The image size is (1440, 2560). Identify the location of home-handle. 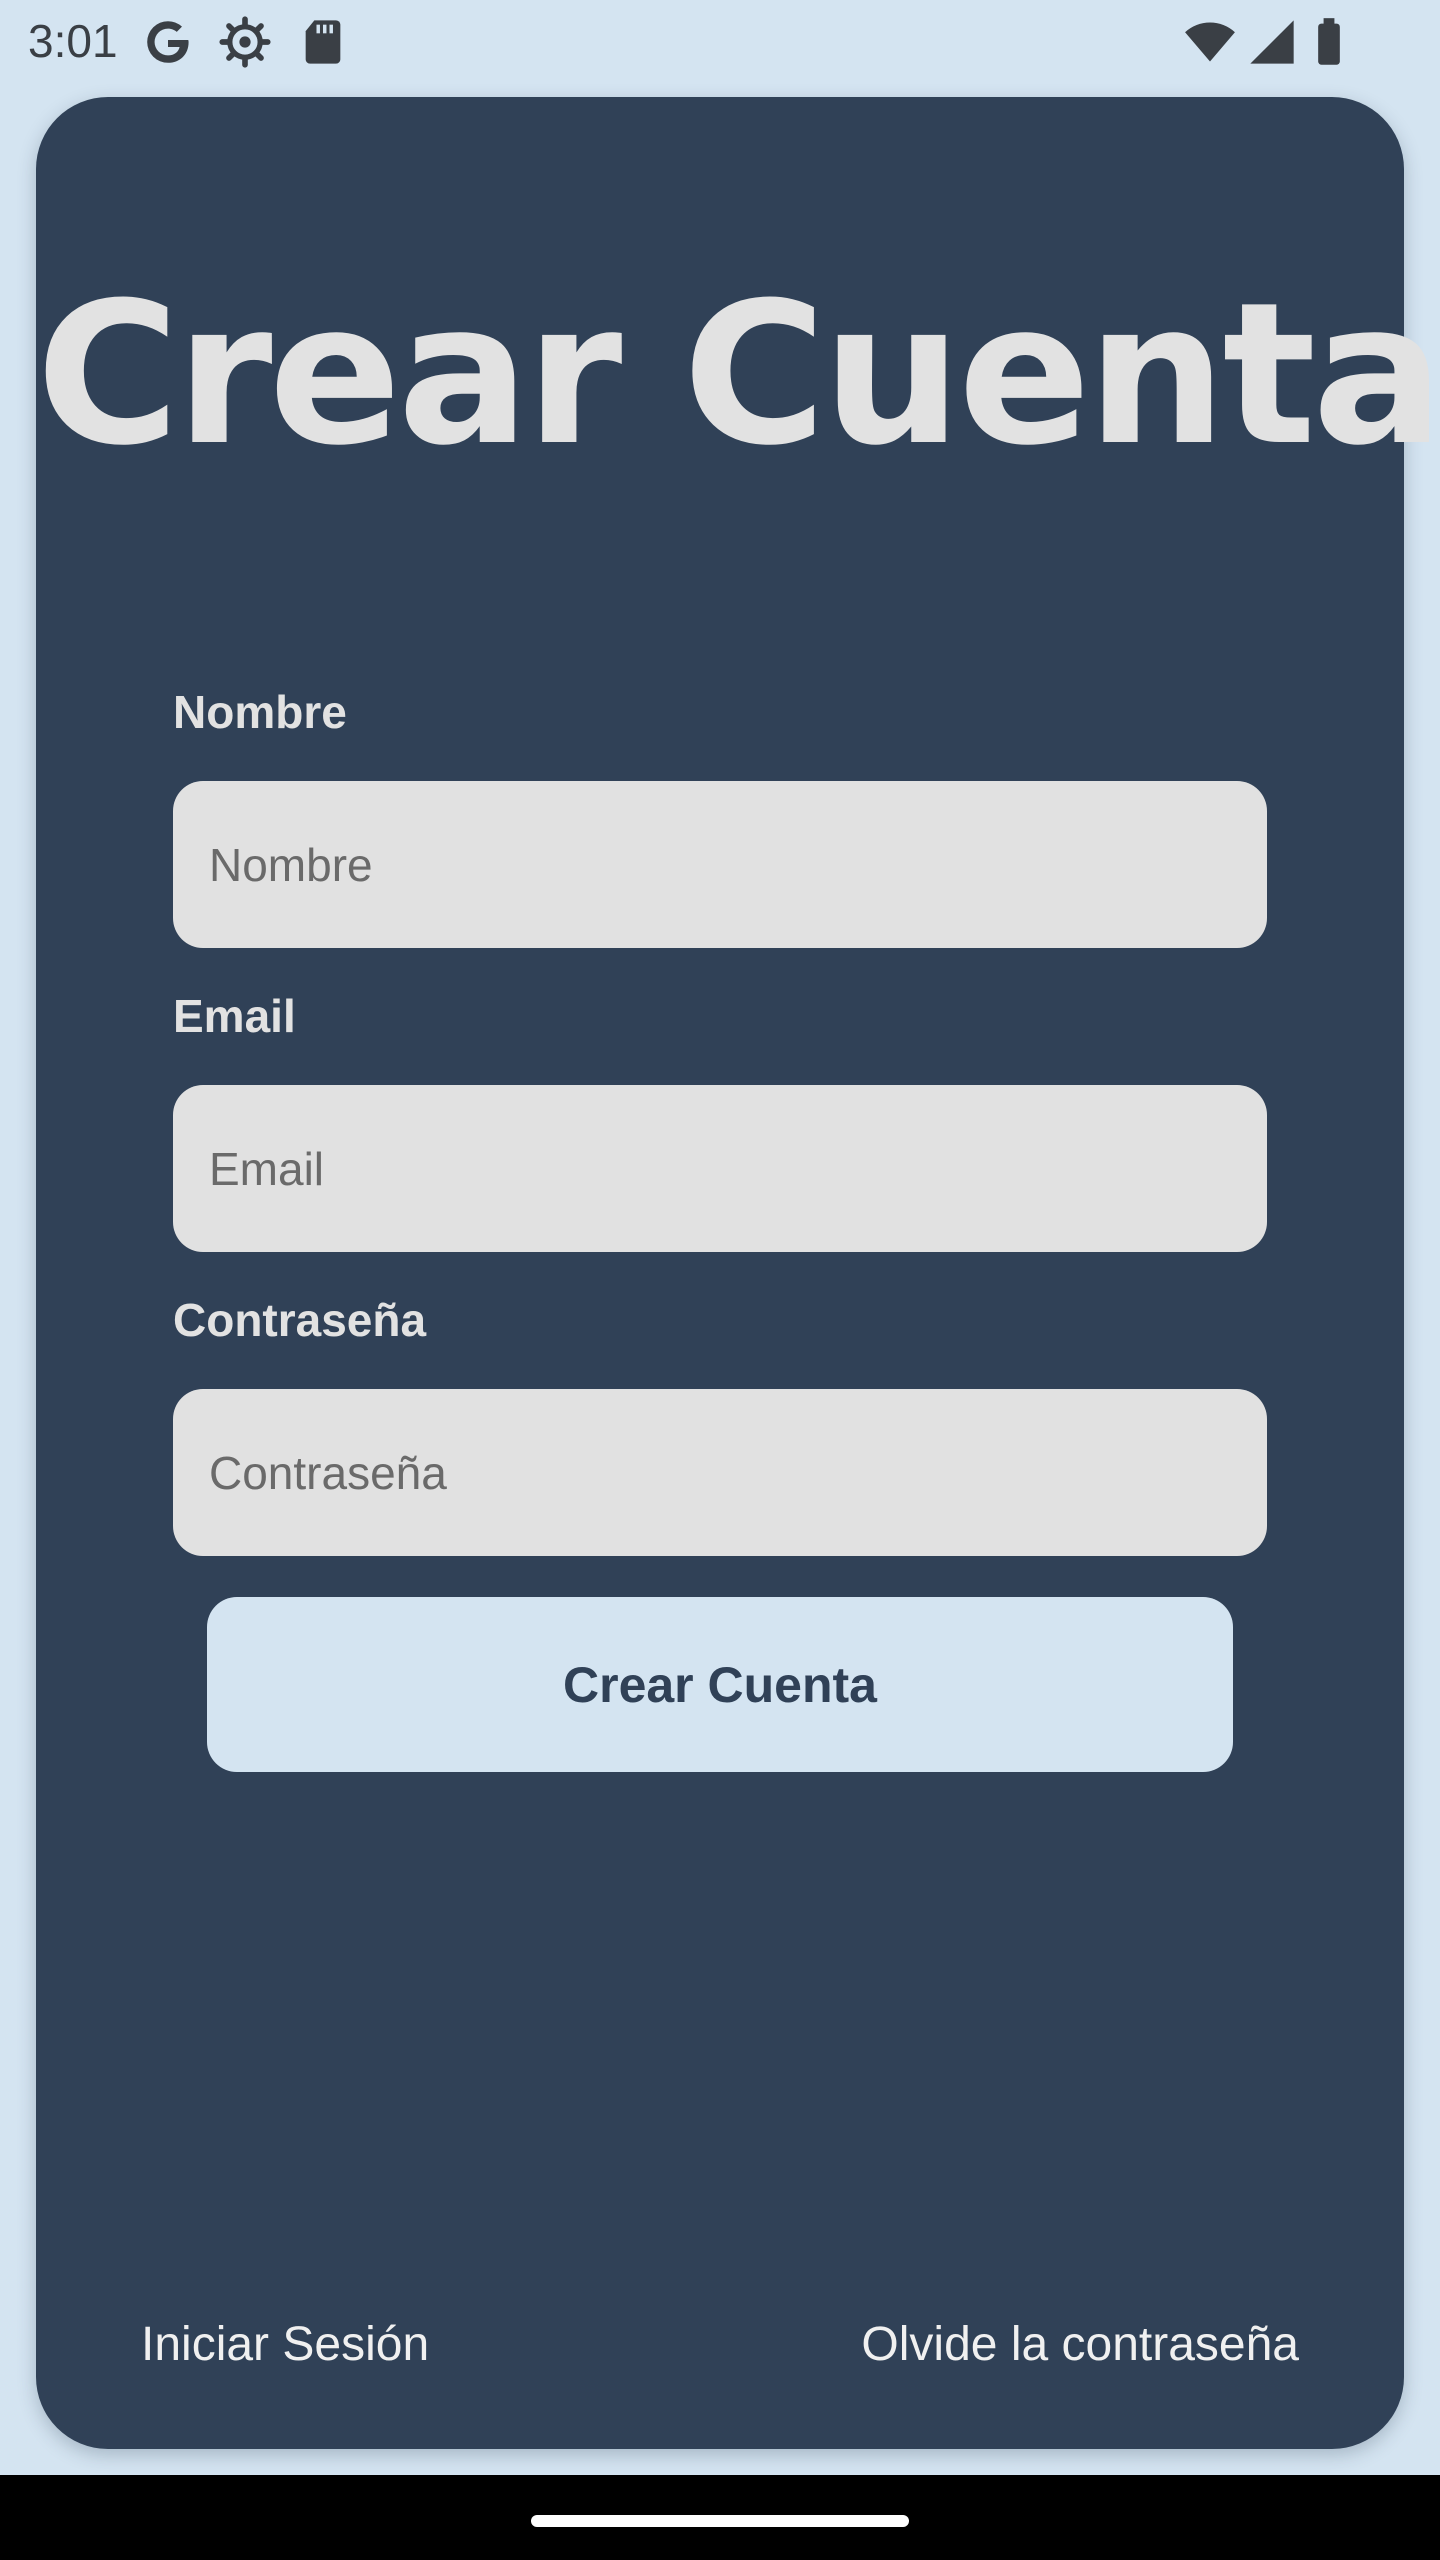
(720, 2521).